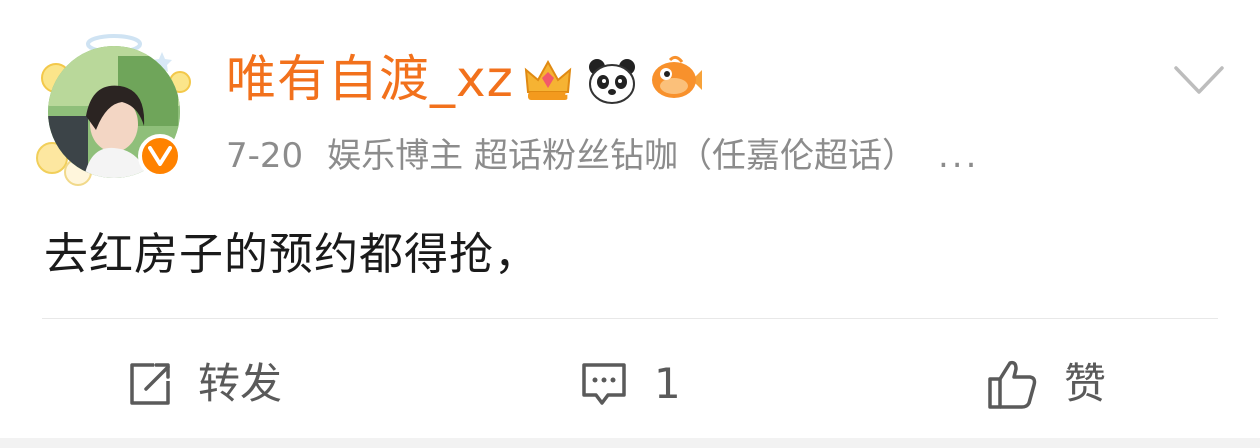 The height and width of the screenshot is (448, 1260). What do you see at coordinates (291, 255) in the screenshot?
I see `post-text: 去红房子的预约都得抢，` at bounding box center [291, 255].